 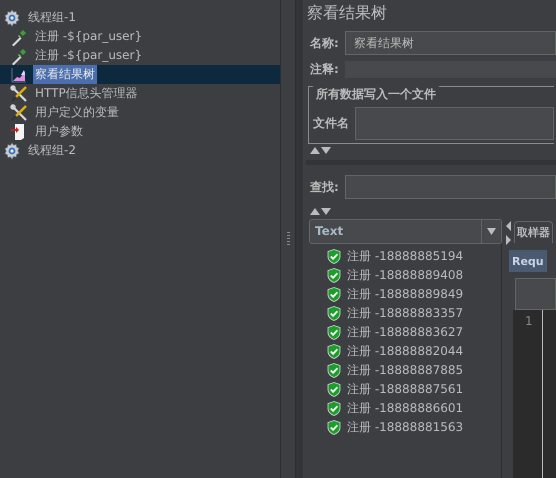 I want to click on result-item: 注册 -18888881563, so click(x=405, y=427).